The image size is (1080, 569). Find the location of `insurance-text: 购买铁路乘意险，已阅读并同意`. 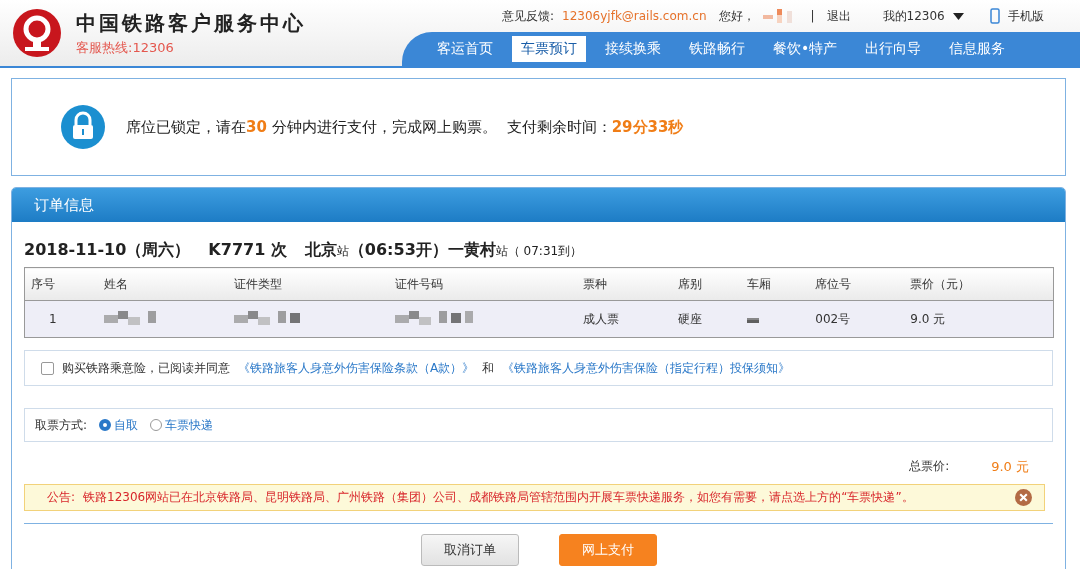

insurance-text: 购买铁路乘意险，已阅读并同意 is located at coordinates (146, 368).